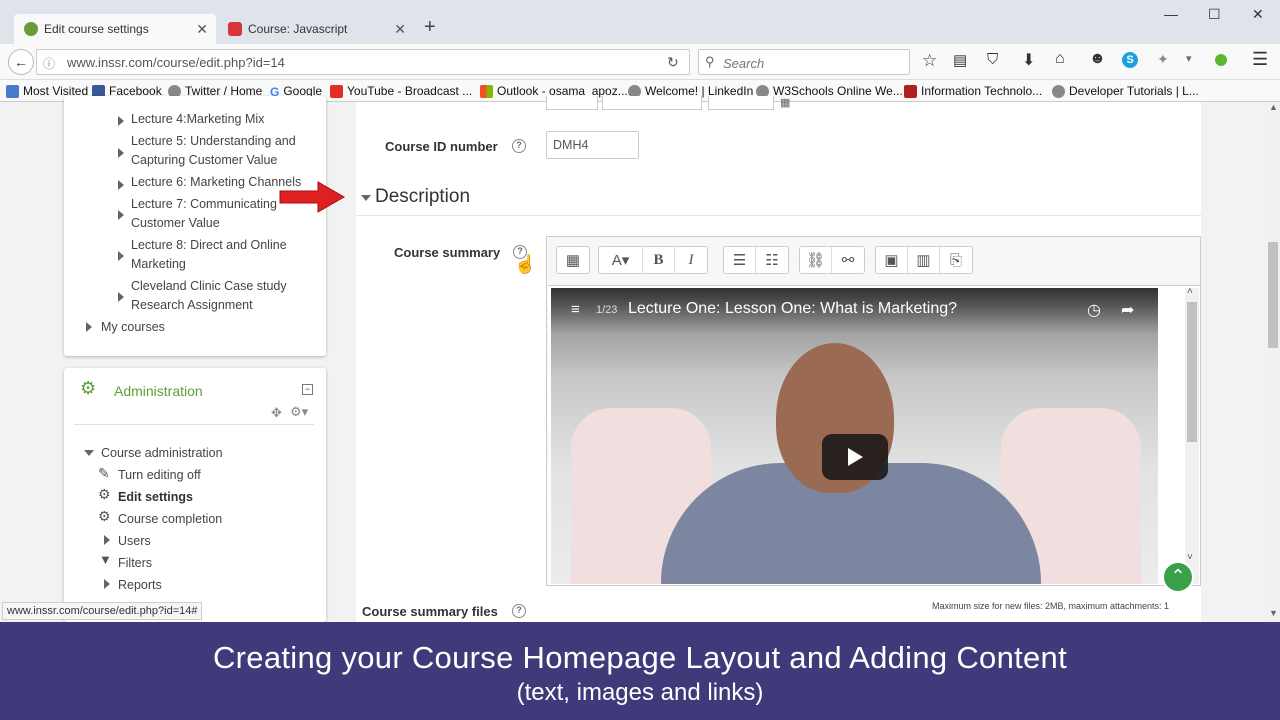 The width and height of the screenshot is (1280, 720). I want to click on divider, so click(194, 424).